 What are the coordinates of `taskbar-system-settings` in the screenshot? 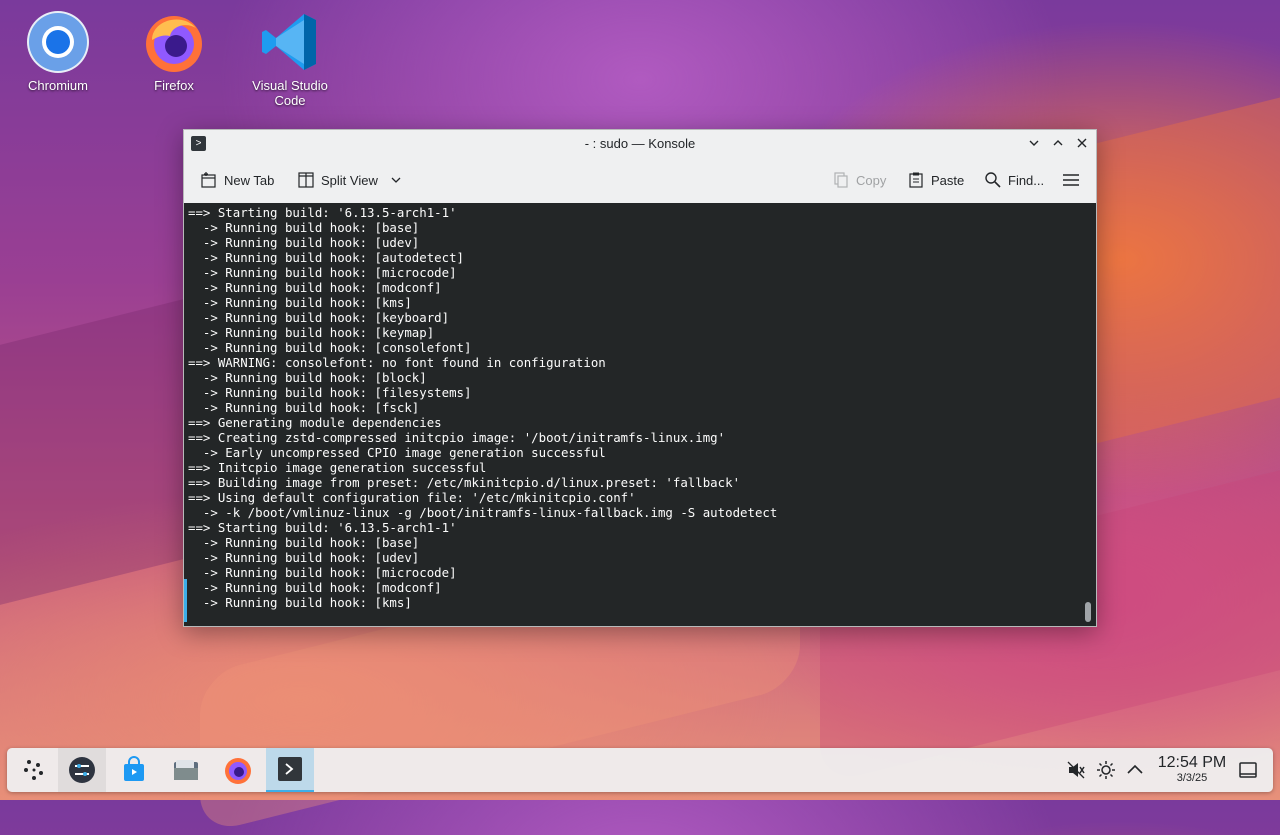 It's located at (82, 770).